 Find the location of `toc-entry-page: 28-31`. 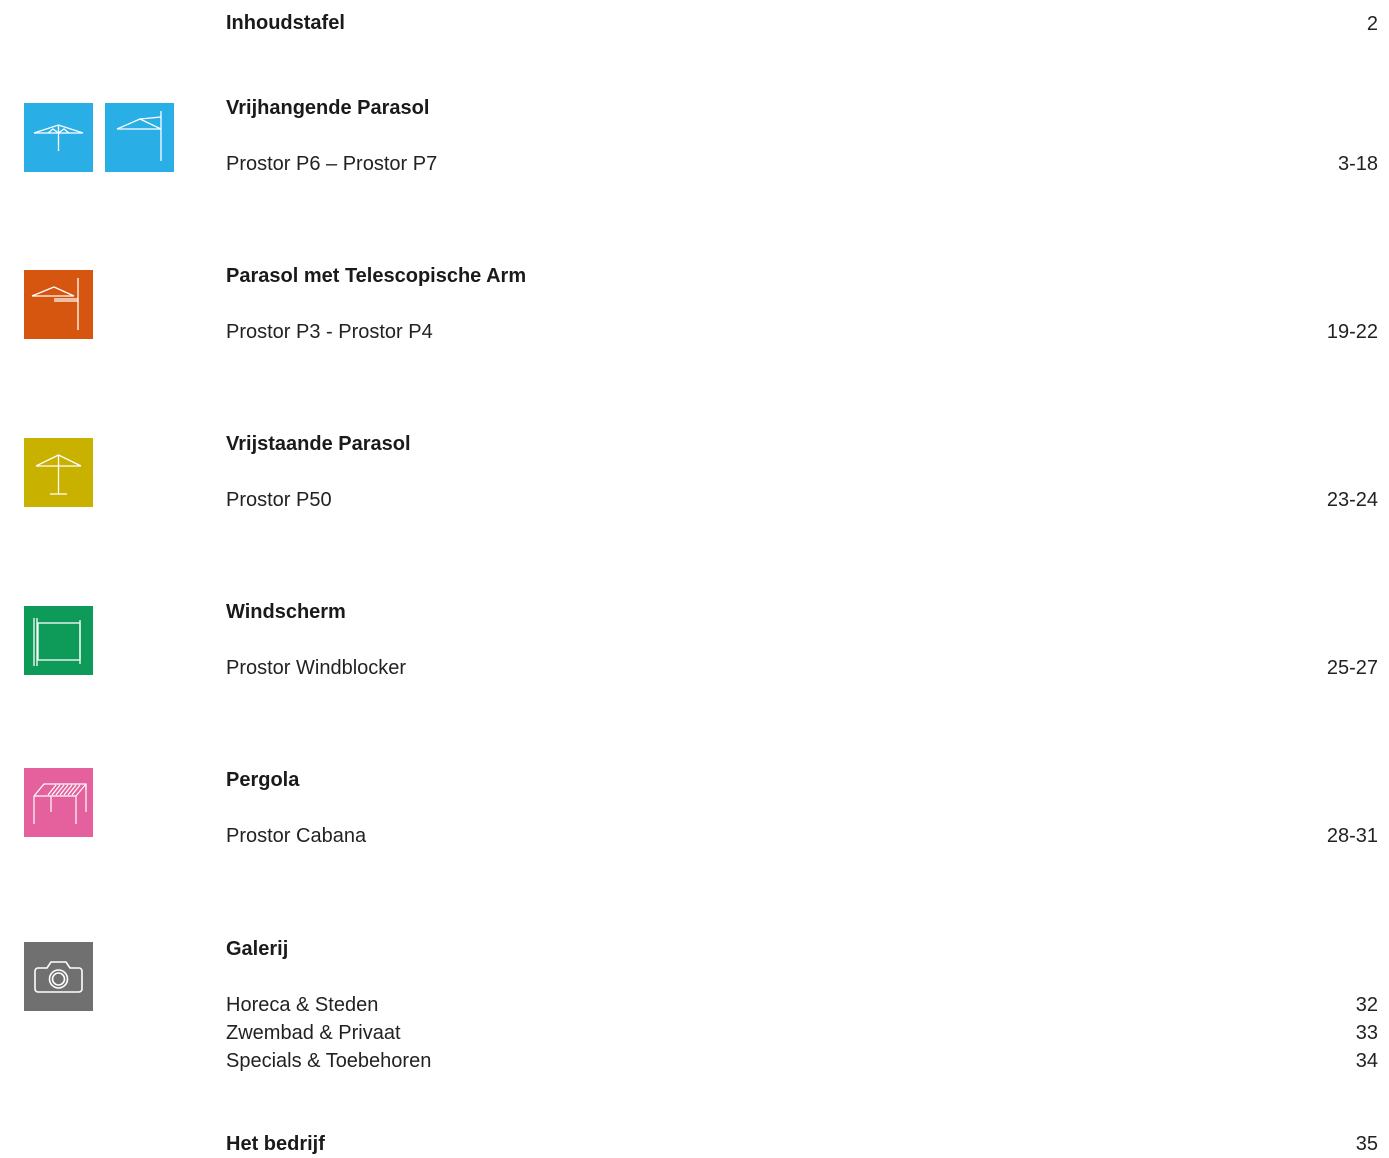

toc-entry-page: 28-31 is located at coordinates (1352, 836).